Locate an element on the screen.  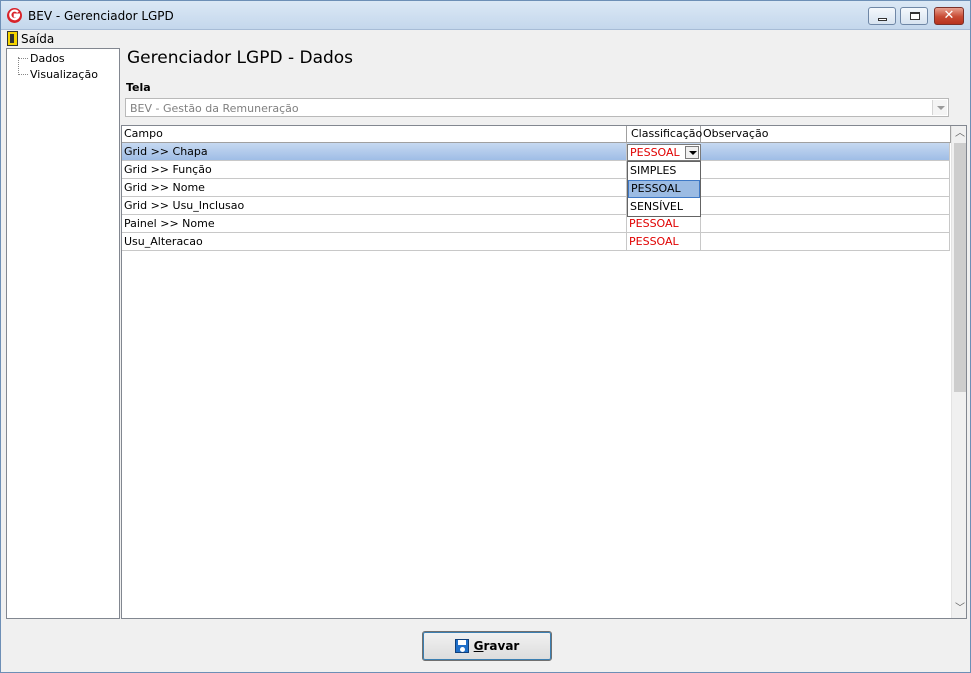
close-button: ✕ is located at coordinates (949, 16).